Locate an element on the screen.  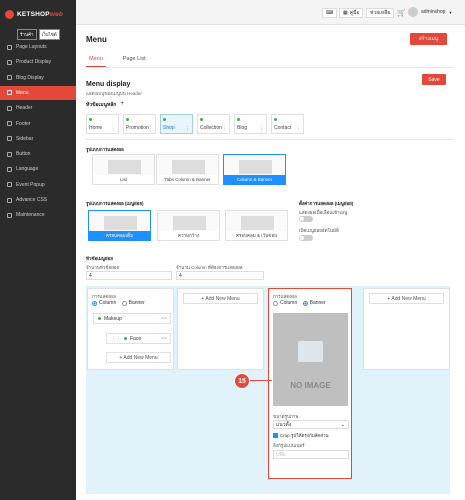
menu-display-subtitle: แสดงเมนูของเมนูบน Header is located at coordinates (114, 93).